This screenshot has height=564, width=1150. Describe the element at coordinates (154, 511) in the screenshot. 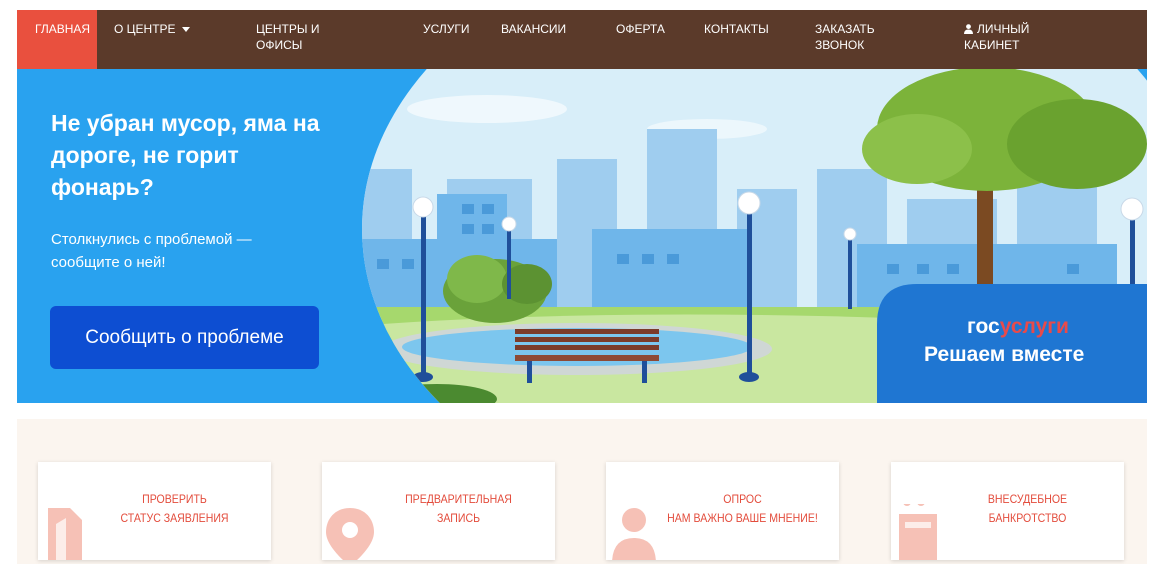

I see `card-check-status: Проверить статус заявления` at that location.